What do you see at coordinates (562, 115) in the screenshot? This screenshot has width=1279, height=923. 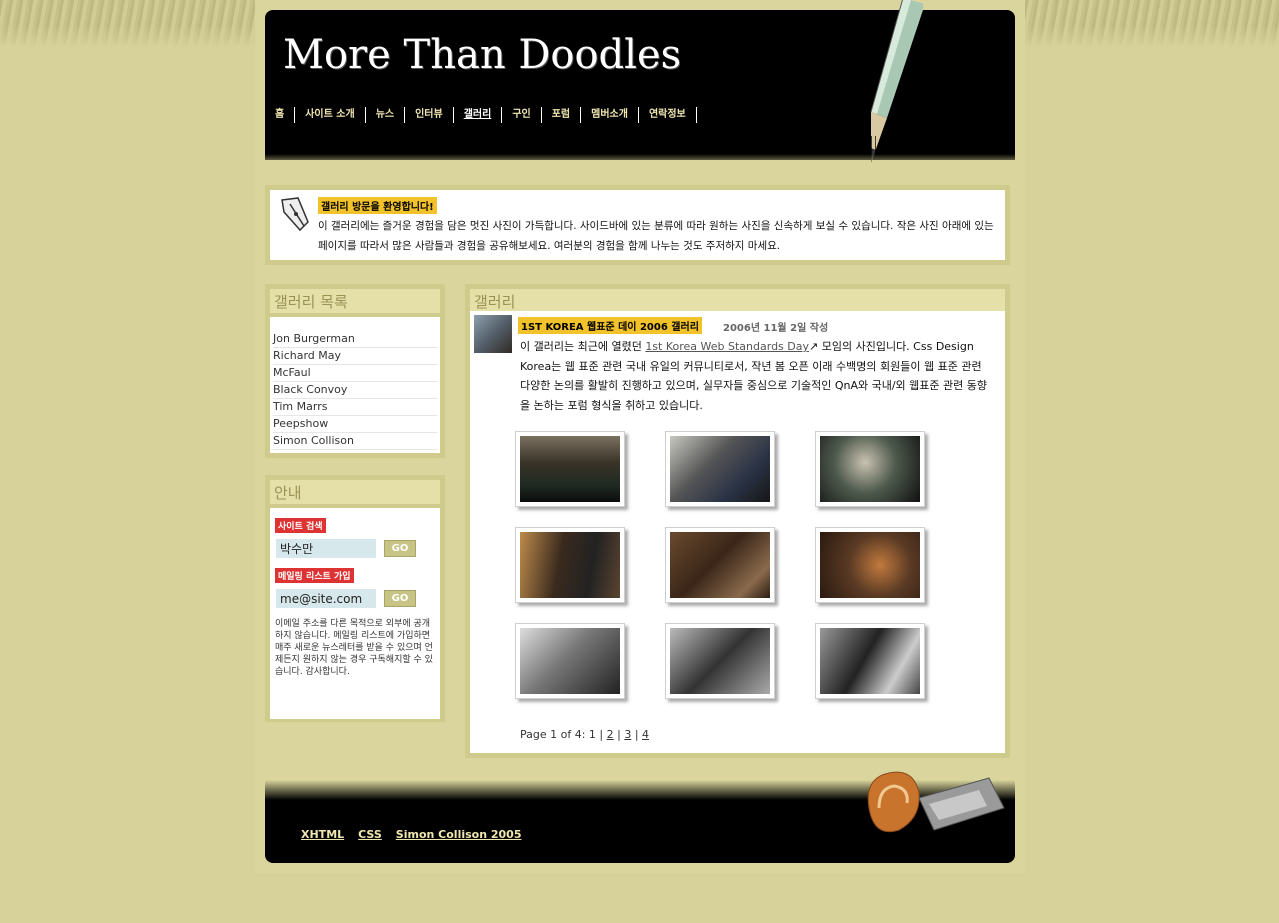 I see `nav-item-forum: 포럼` at bounding box center [562, 115].